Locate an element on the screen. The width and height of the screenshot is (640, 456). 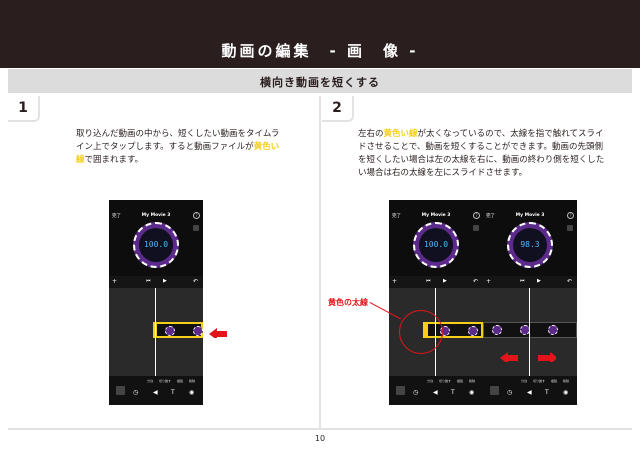
section-banner: 横向き動画を短くする is located at coordinates (320, 81).